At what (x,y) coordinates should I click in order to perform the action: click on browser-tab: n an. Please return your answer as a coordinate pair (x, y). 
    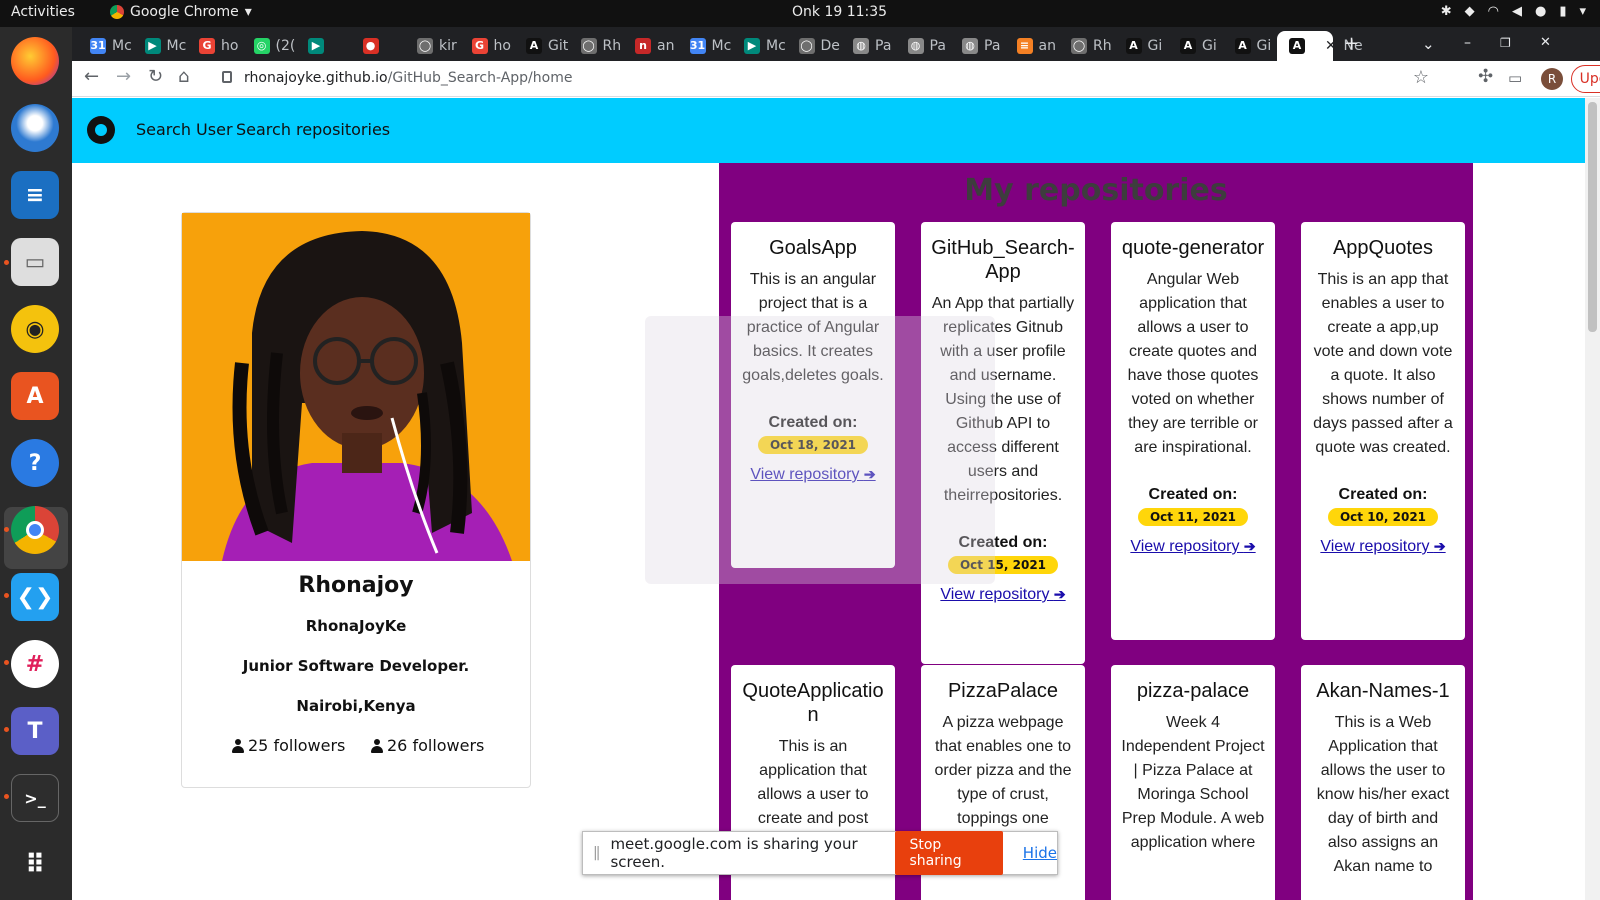
    Looking at the image, I should click on (650, 46).